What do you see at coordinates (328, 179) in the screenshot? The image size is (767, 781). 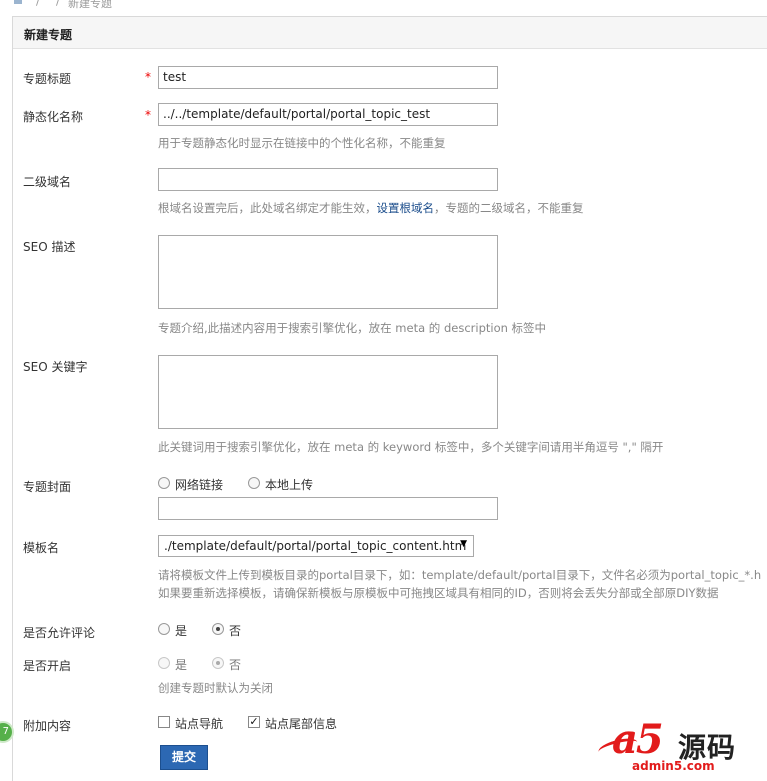 I see `subdomain-input` at bounding box center [328, 179].